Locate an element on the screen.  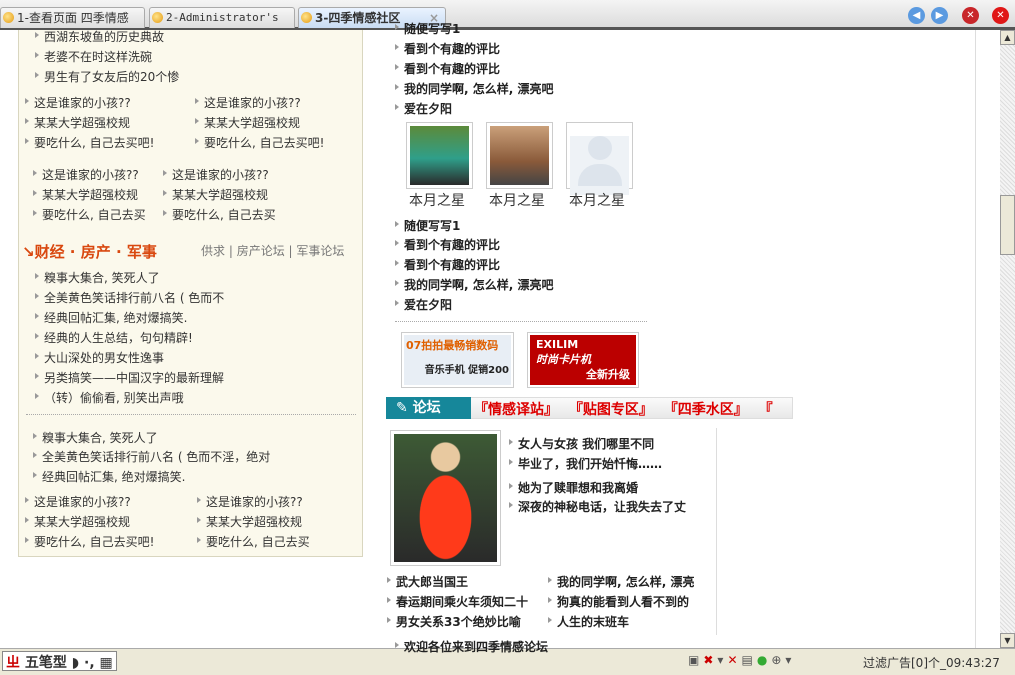
scroll-thumb is located at coordinates (1007, 225).